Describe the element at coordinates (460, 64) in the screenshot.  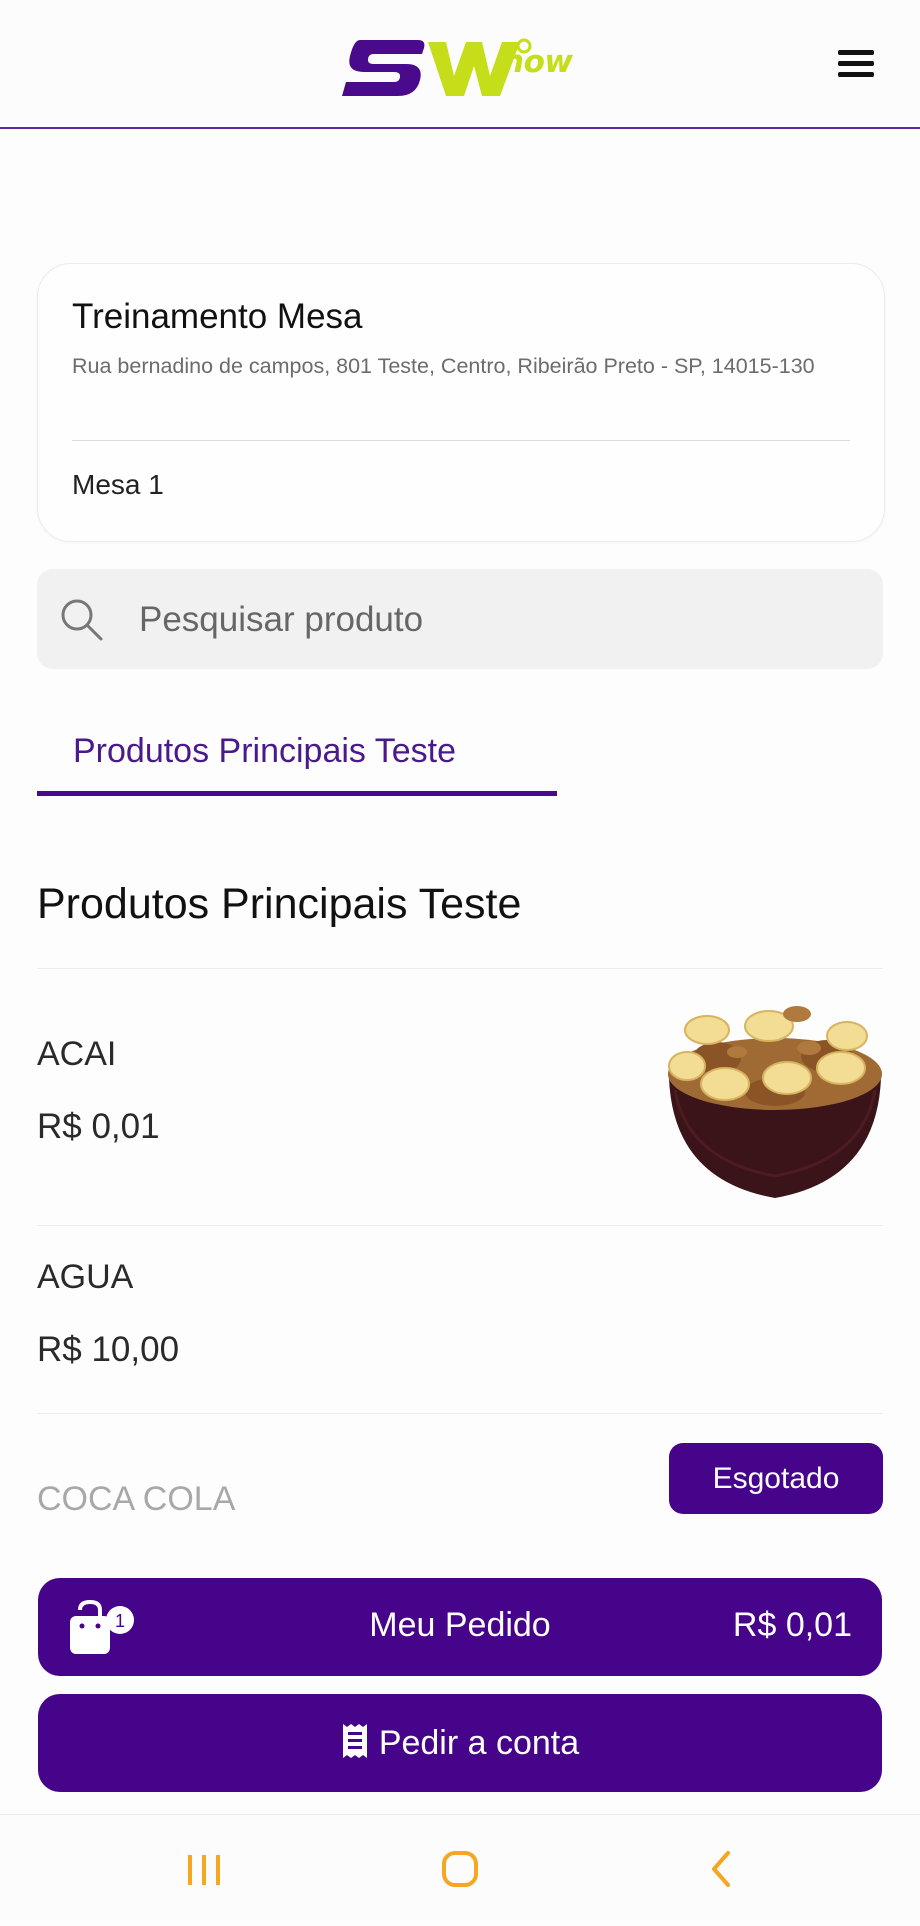
I see `app-header: now` at that location.